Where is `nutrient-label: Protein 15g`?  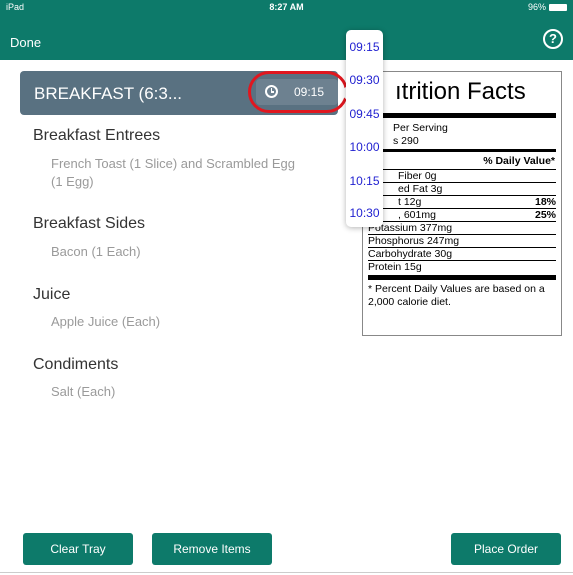 nutrient-label: Protein 15g is located at coordinates (395, 267).